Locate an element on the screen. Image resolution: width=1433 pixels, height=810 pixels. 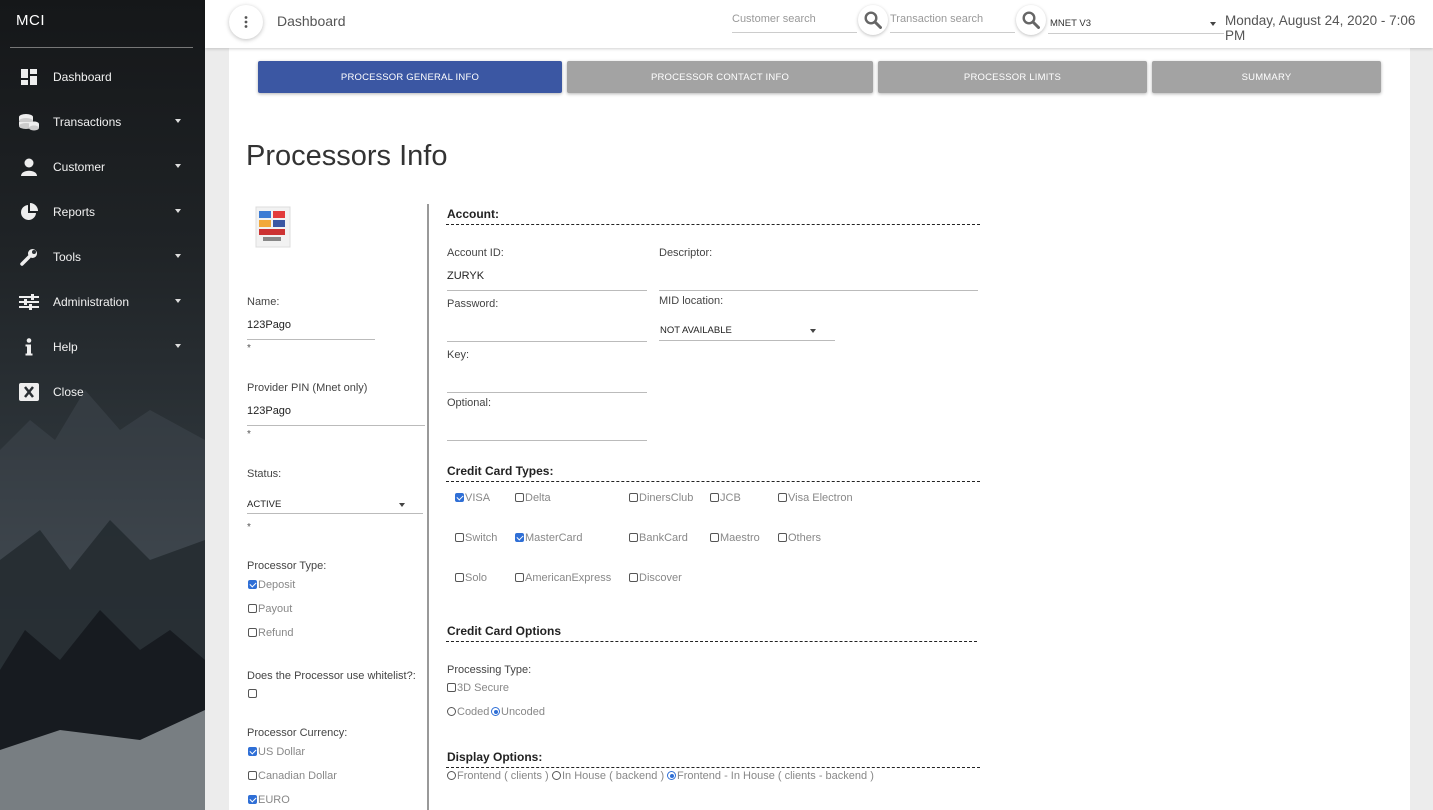
customer-search-button is located at coordinates (873, 20).